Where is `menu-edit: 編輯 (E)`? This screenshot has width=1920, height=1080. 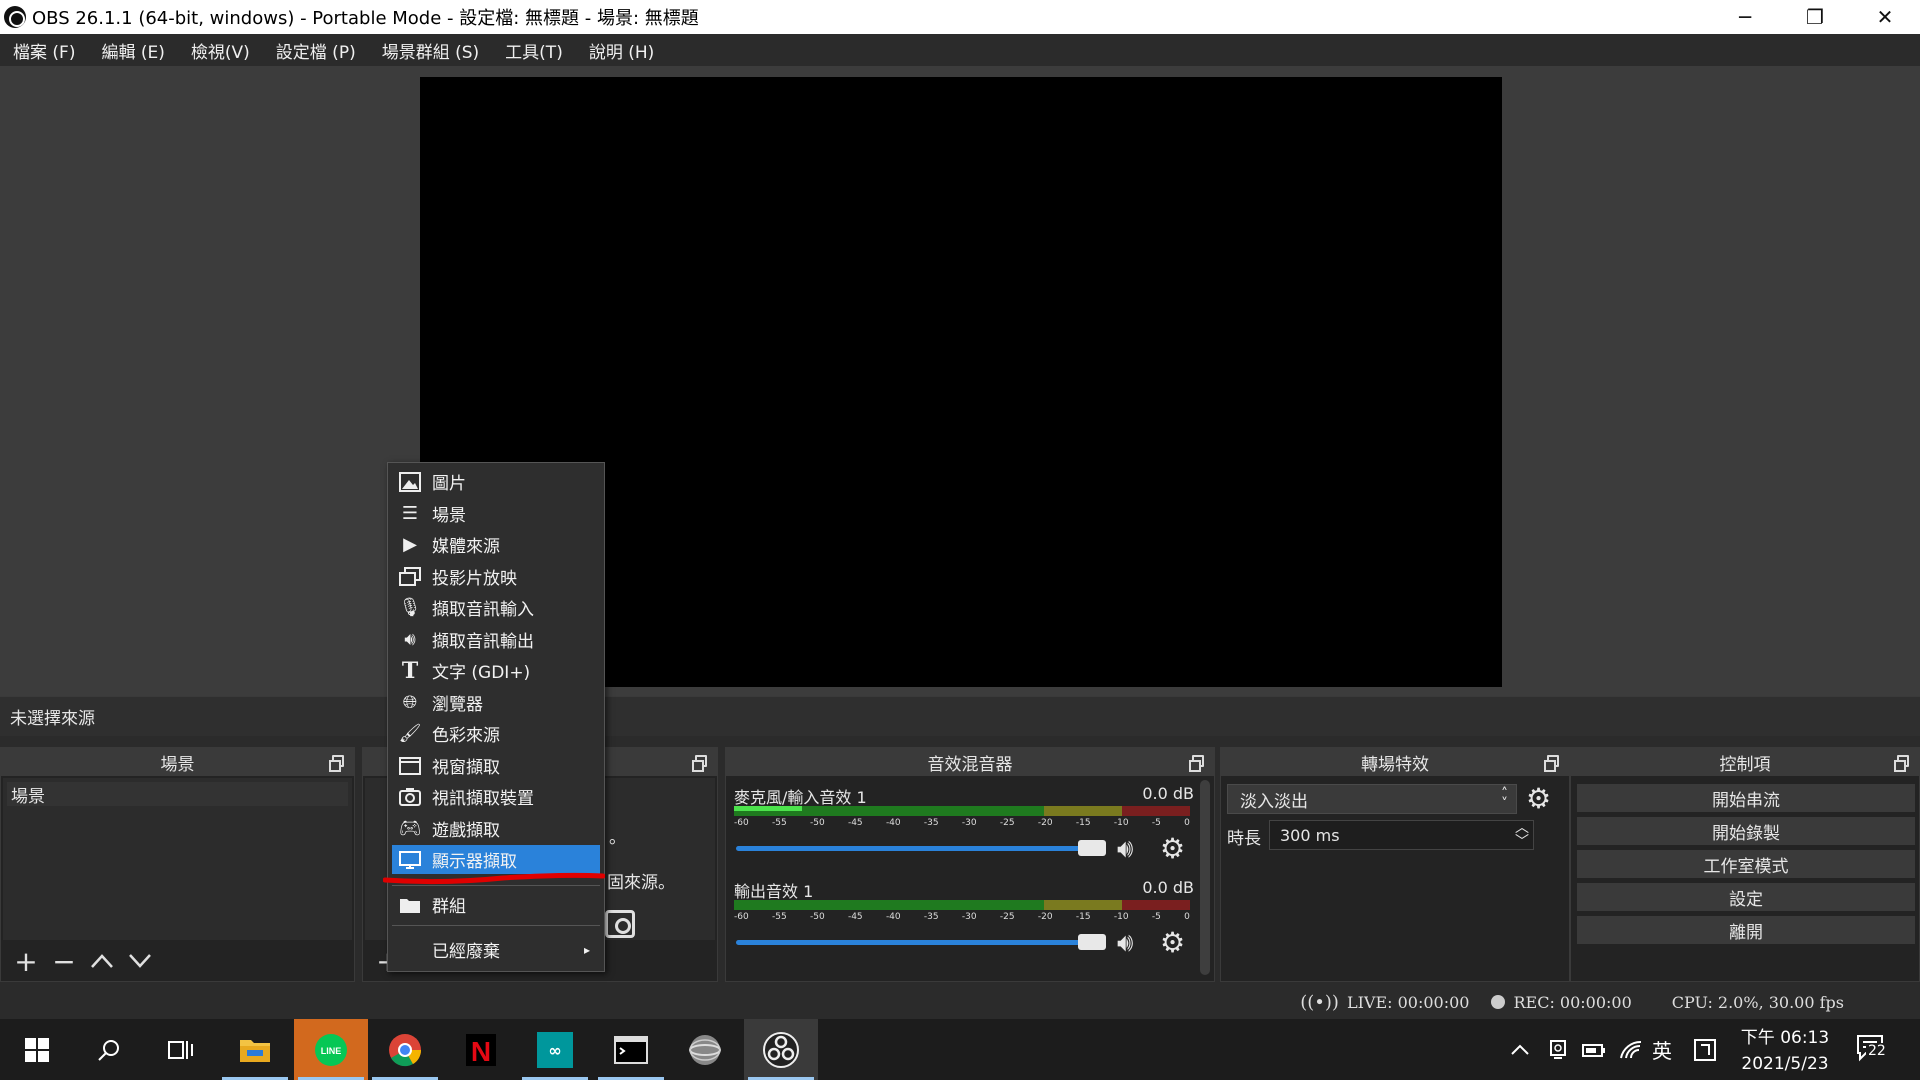
menu-edit: 編輯 (E) is located at coordinates (132, 50).